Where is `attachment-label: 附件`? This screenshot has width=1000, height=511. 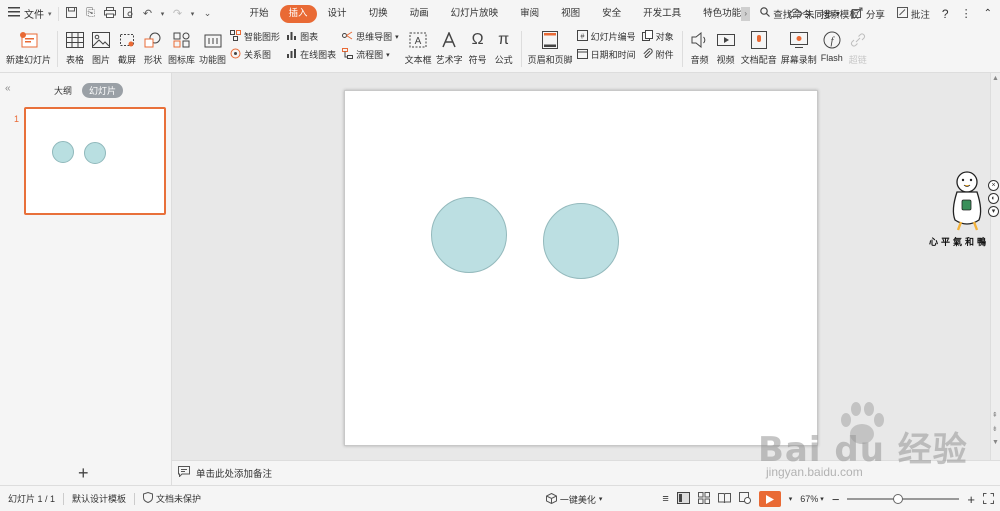 attachment-label: 附件 is located at coordinates (664, 55).